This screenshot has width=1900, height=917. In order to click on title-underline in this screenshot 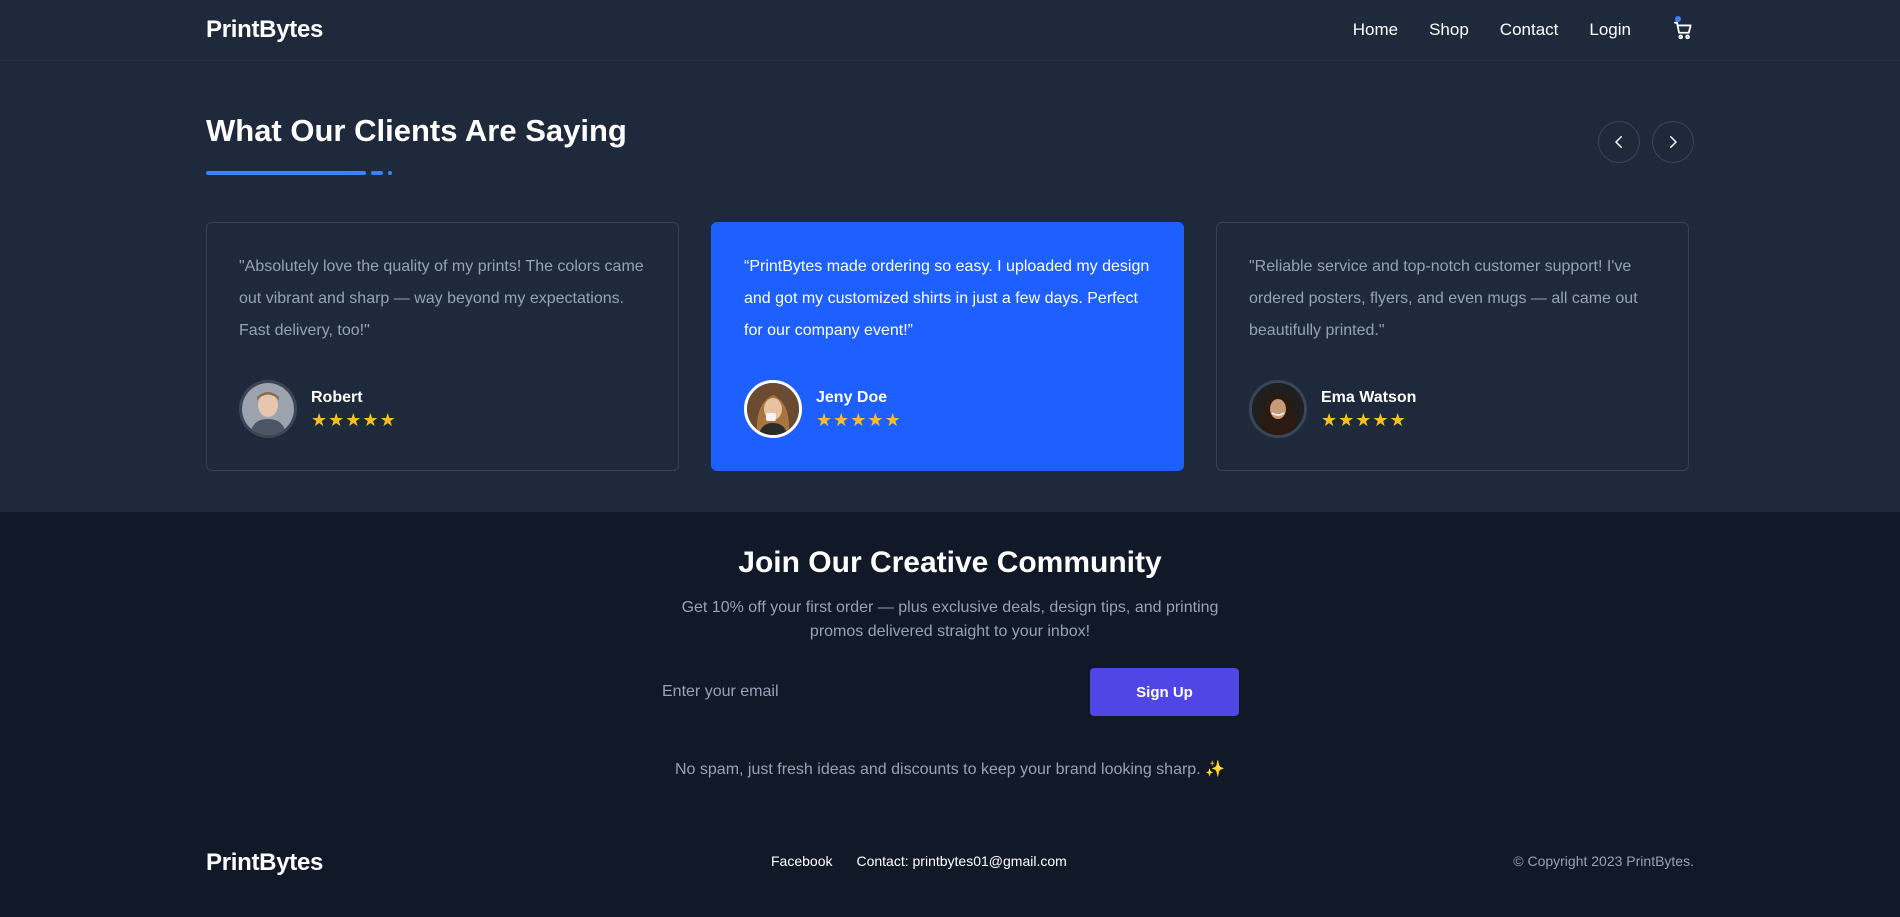, I will do `click(299, 172)`.